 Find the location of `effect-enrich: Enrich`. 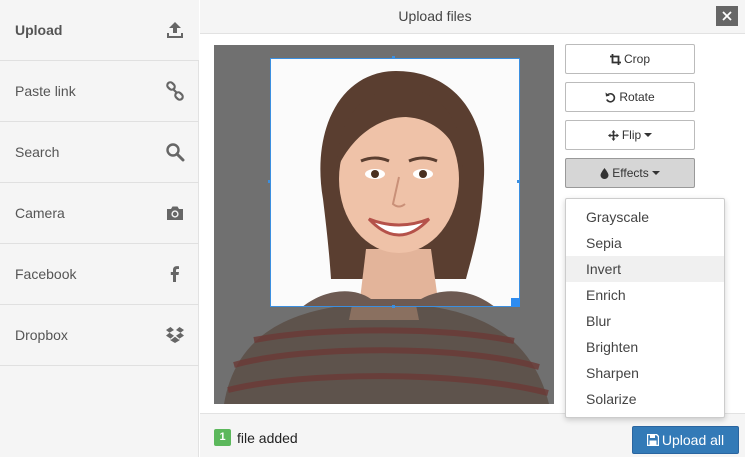

effect-enrich: Enrich is located at coordinates (645, 295).